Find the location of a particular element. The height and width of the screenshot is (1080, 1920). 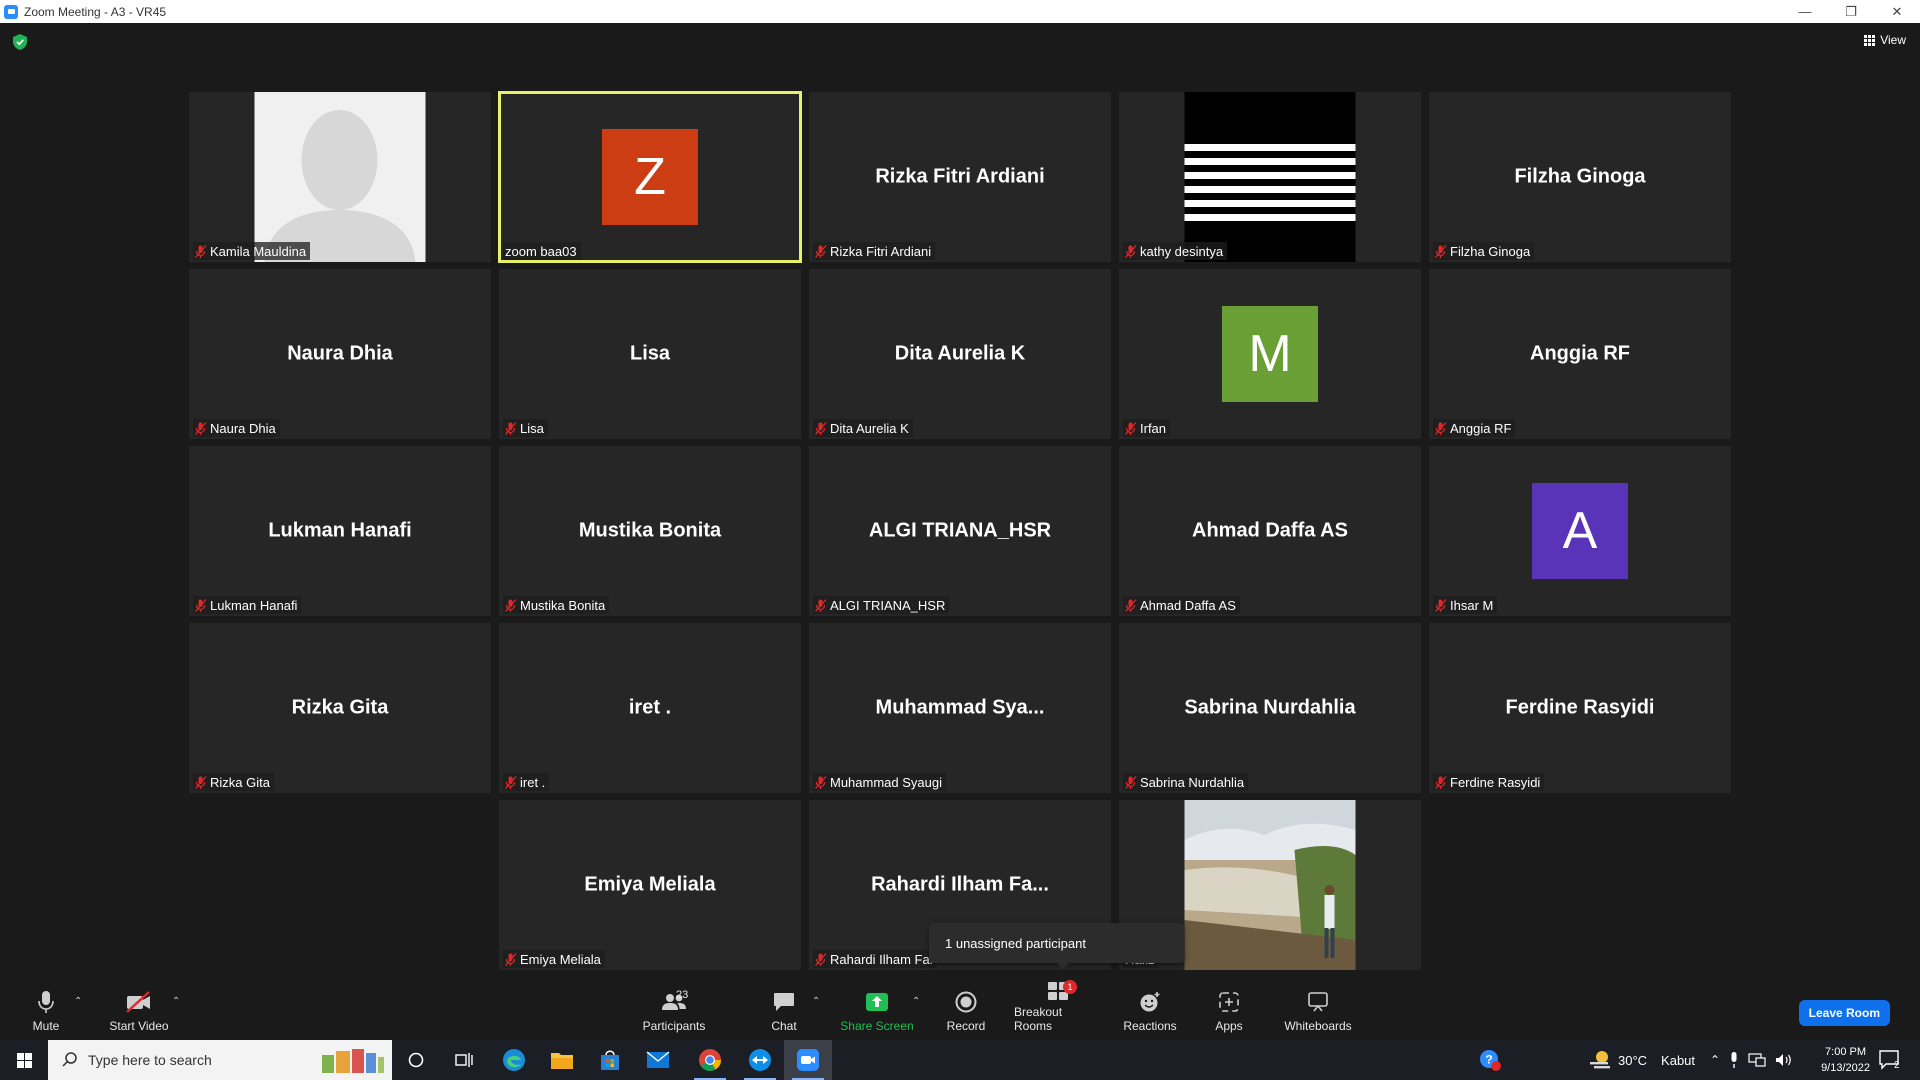

weather-widget: 30°C Kabut is located at coordinates (1641, 1060).